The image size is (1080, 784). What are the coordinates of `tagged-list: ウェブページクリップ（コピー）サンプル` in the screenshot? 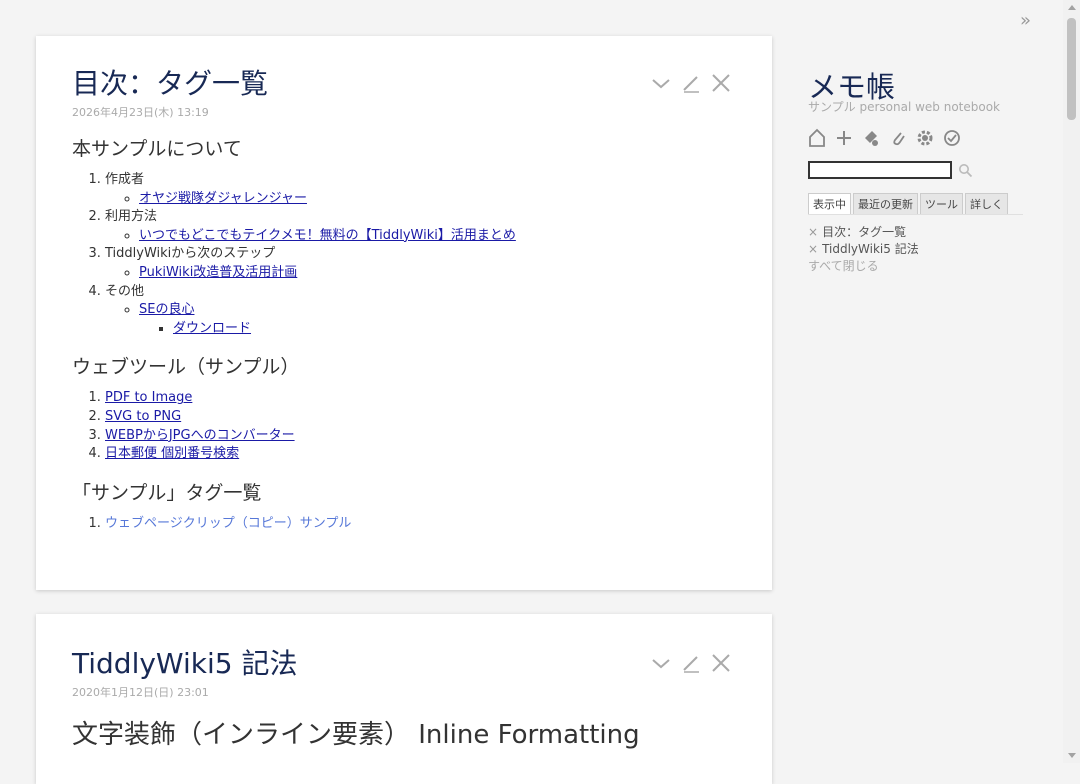 It's located at (404, 524).